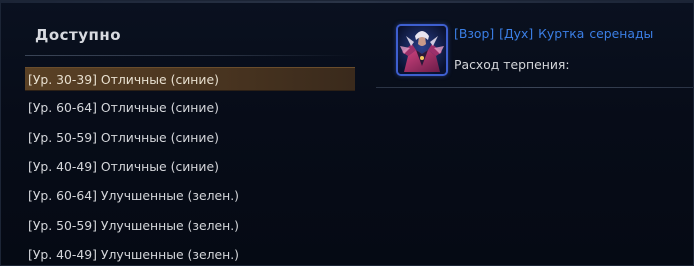  Describe the element at coordinates (190, 79) in the screenshot. I see `list-item: [Ур. 30-39] Отличные (синие)` at that location.